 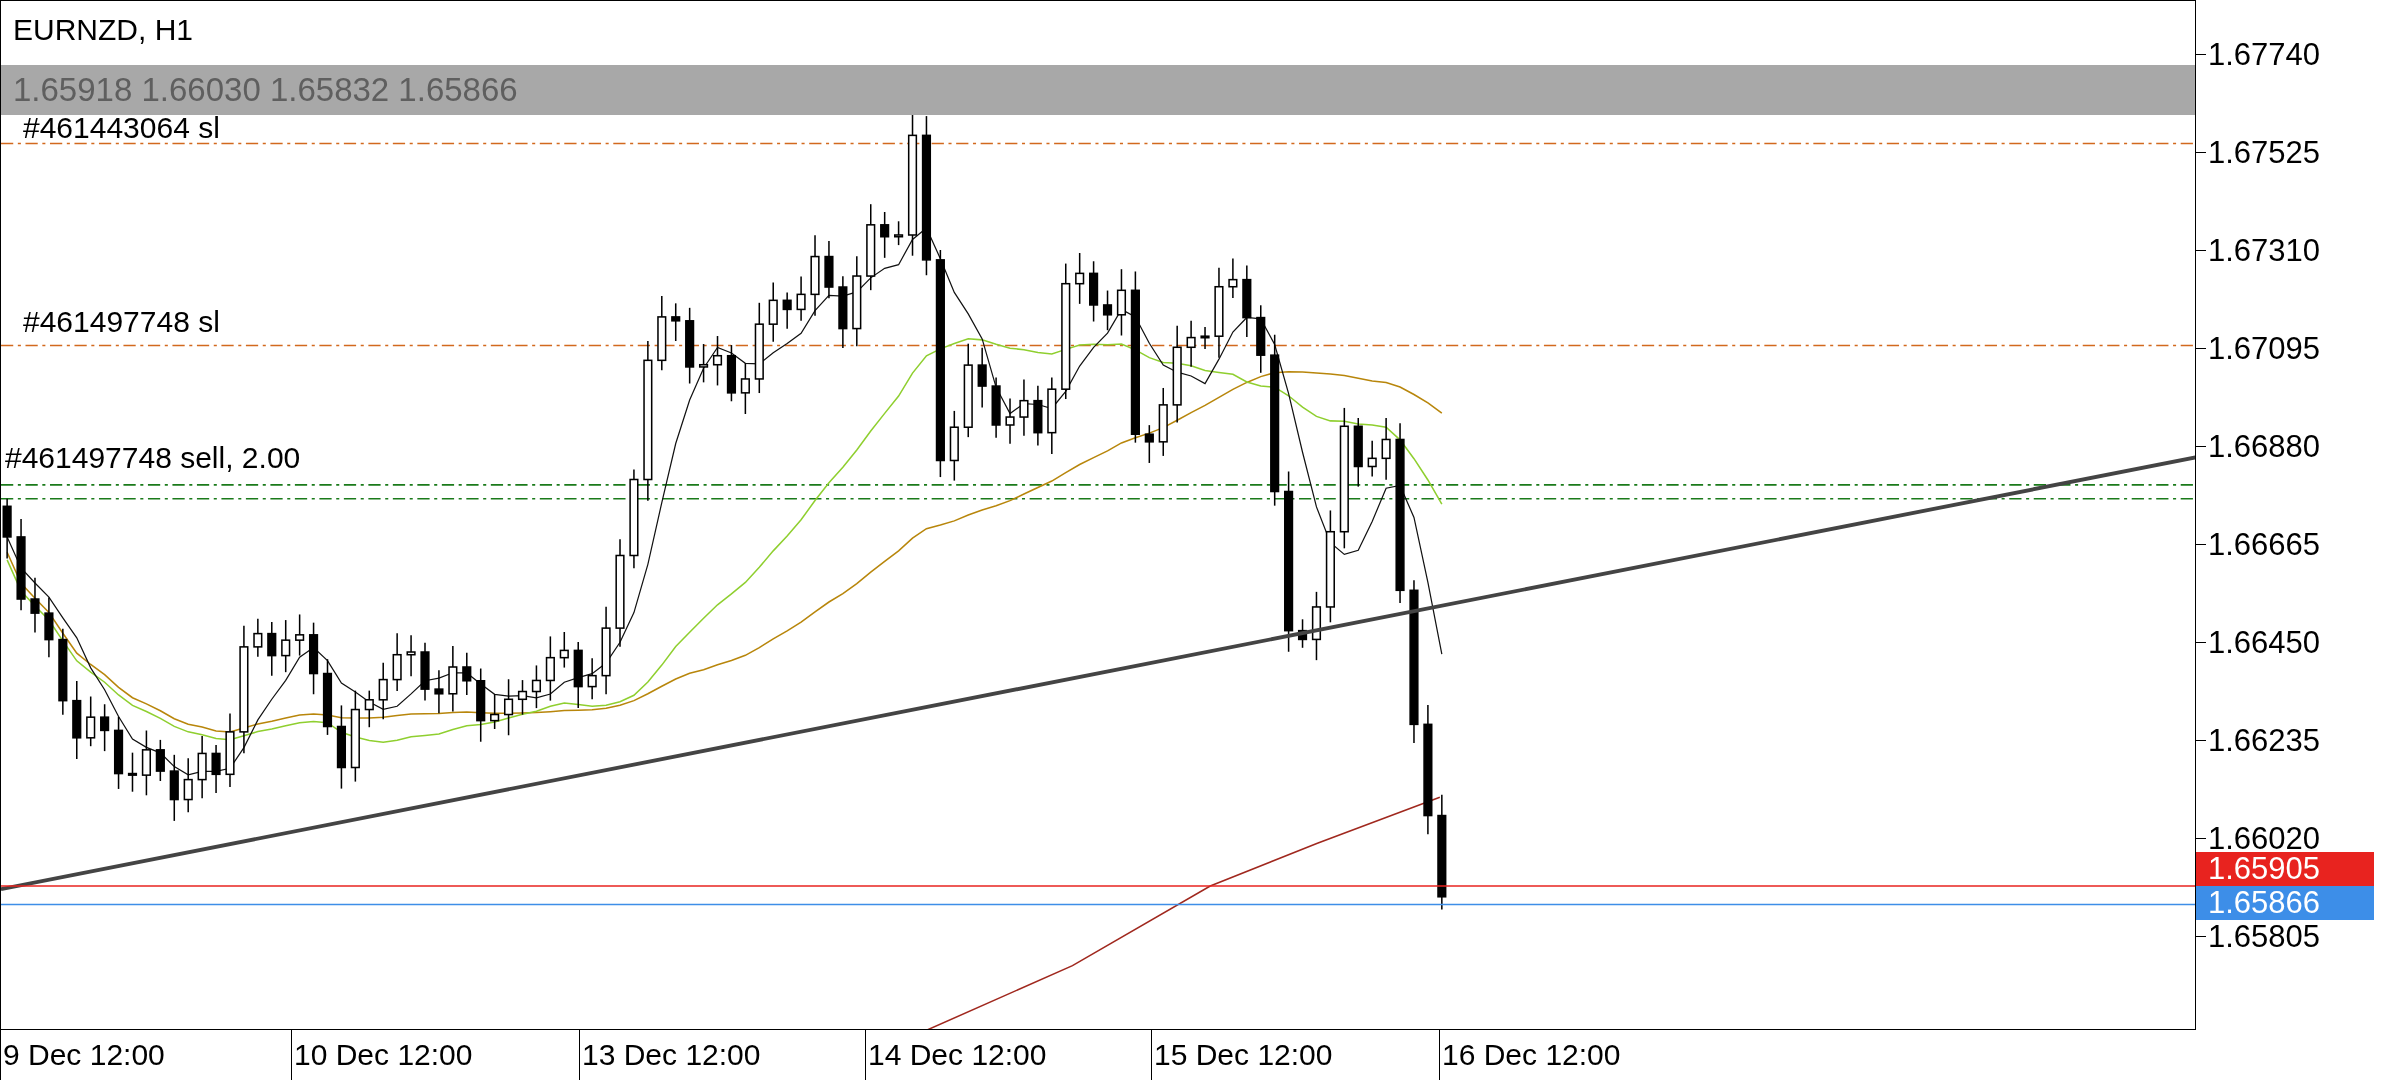 I want to click on time-label: 13 Dec 12:00, so click(x=722, y=1055).